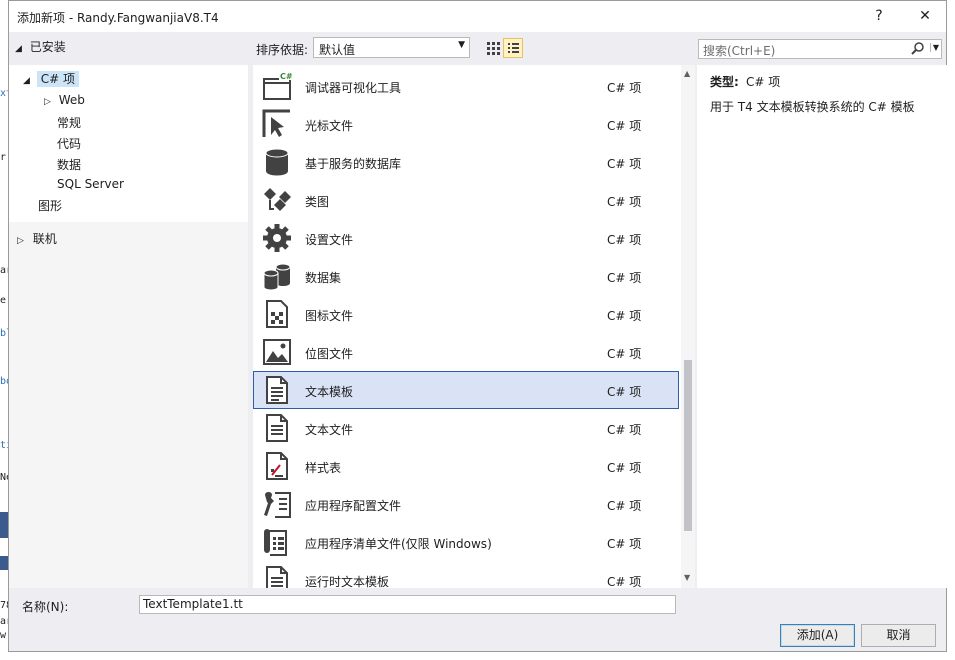  Describe the element at coordinates (918, 49) in the screenshot. I see `search-icon` at that location.